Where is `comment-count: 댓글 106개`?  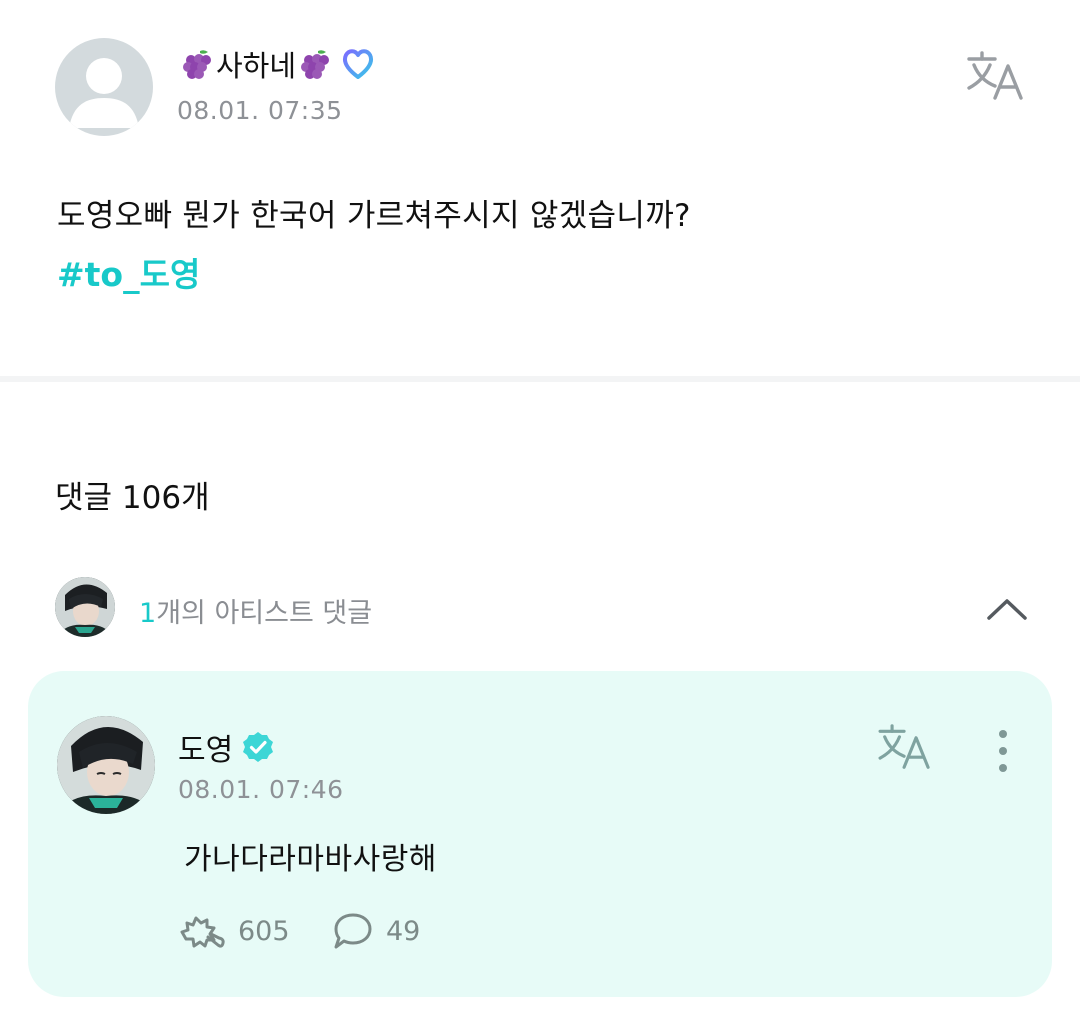 comment-count: 댓글 106개 is located at coordinates (132, 498).